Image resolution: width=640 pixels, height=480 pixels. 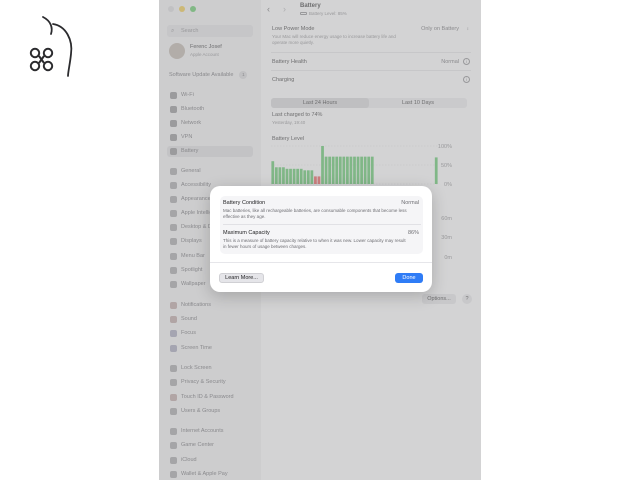 I want to click on battery-condition-value: Normal, so click(x=410, y=203).